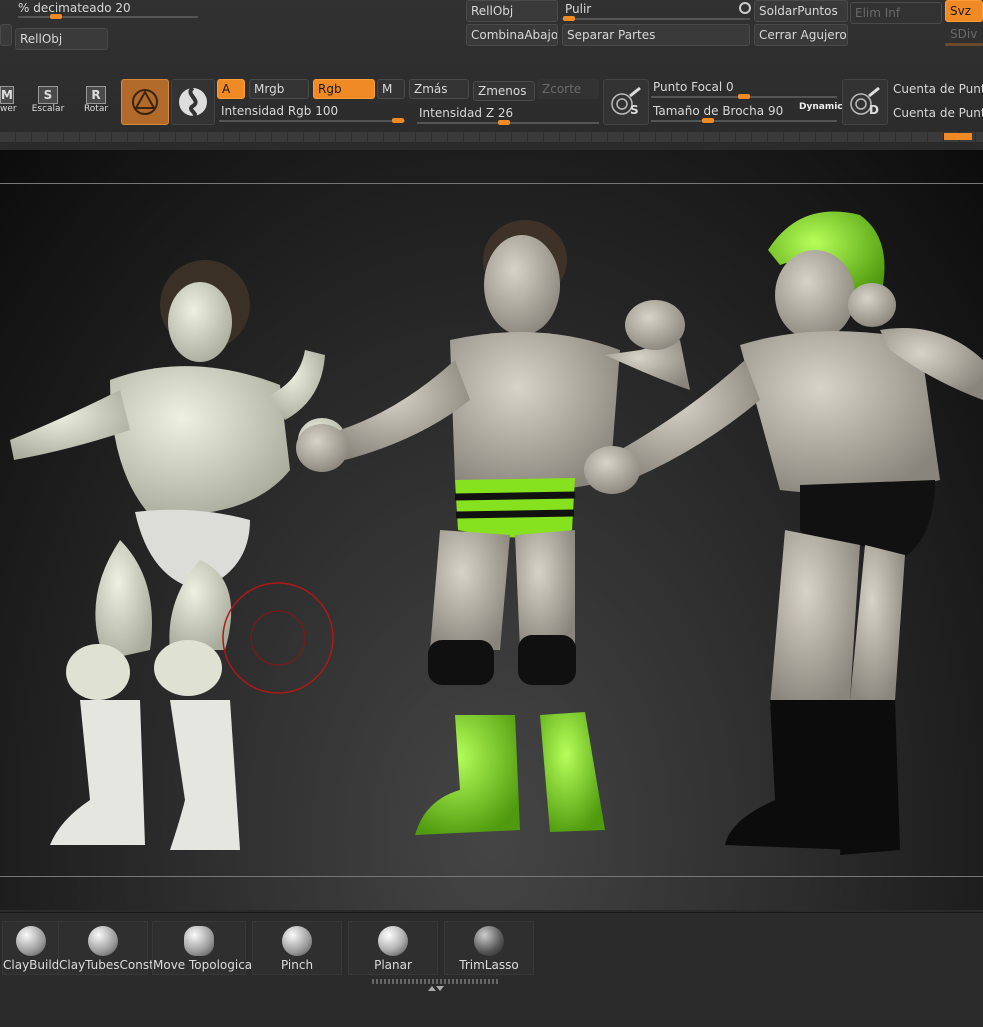 This screenshot has width=983, height=1027. What do you see at coordinates (48, 109) in the screenshot?
I see `scale-label: Escalar` at bounding box center [48, 109].